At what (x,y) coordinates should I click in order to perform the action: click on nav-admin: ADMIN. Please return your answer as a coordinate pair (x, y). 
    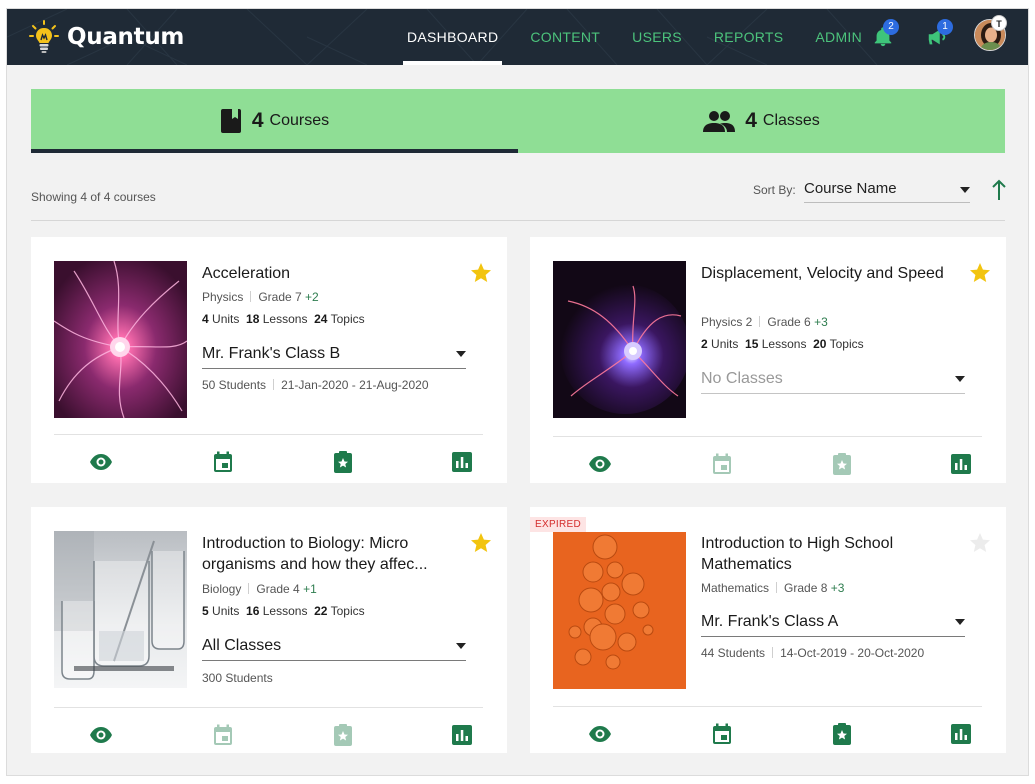
    Looking at the image, I should click on (838, 37).